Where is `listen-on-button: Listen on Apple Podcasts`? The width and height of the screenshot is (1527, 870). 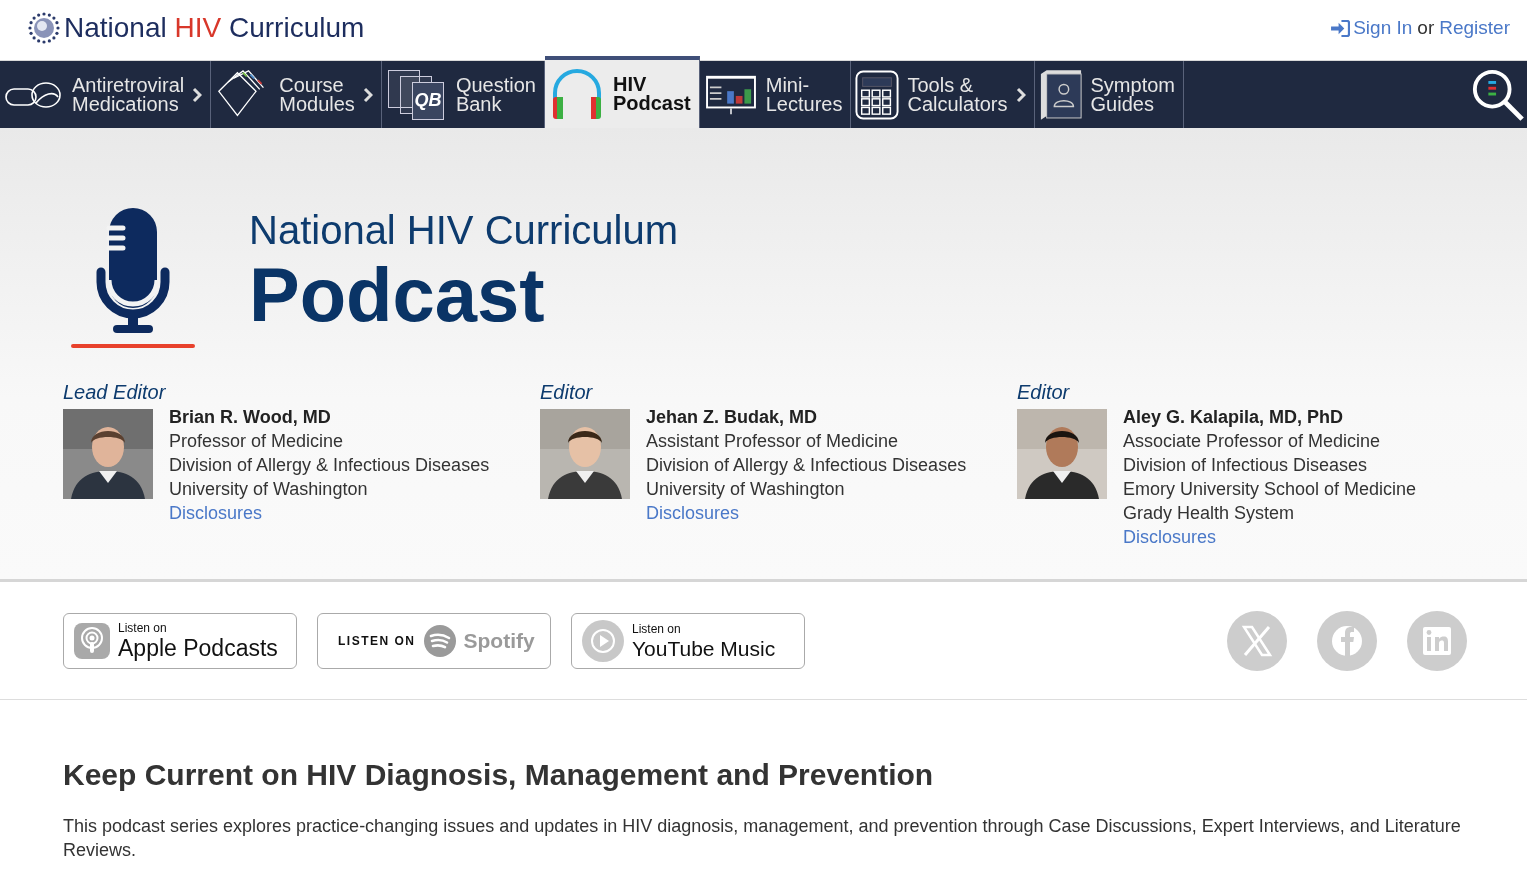 listen-on-button: Listen on Apple Podcasts is located at coordinates (180, 640).